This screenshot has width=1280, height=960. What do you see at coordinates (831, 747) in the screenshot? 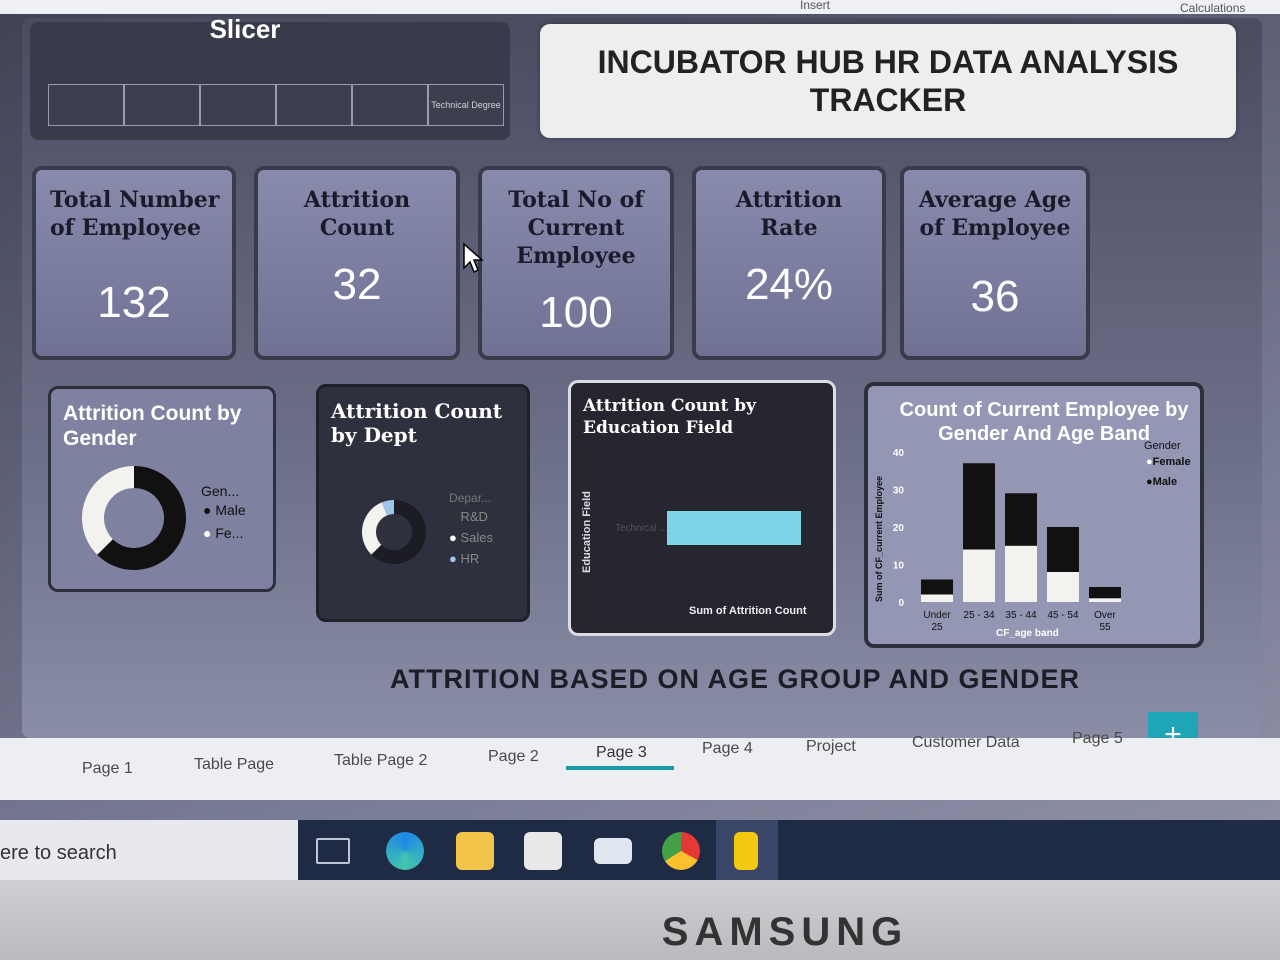
I see `tab-project: Project` at bounding box center [831, 747].